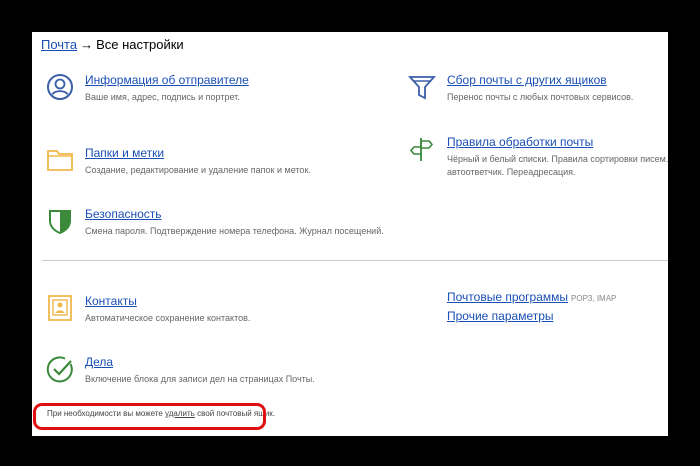  Describe the element at coordinates (124, 153) in the screenshot. I see `folders-link: Папки и метки` at that location.